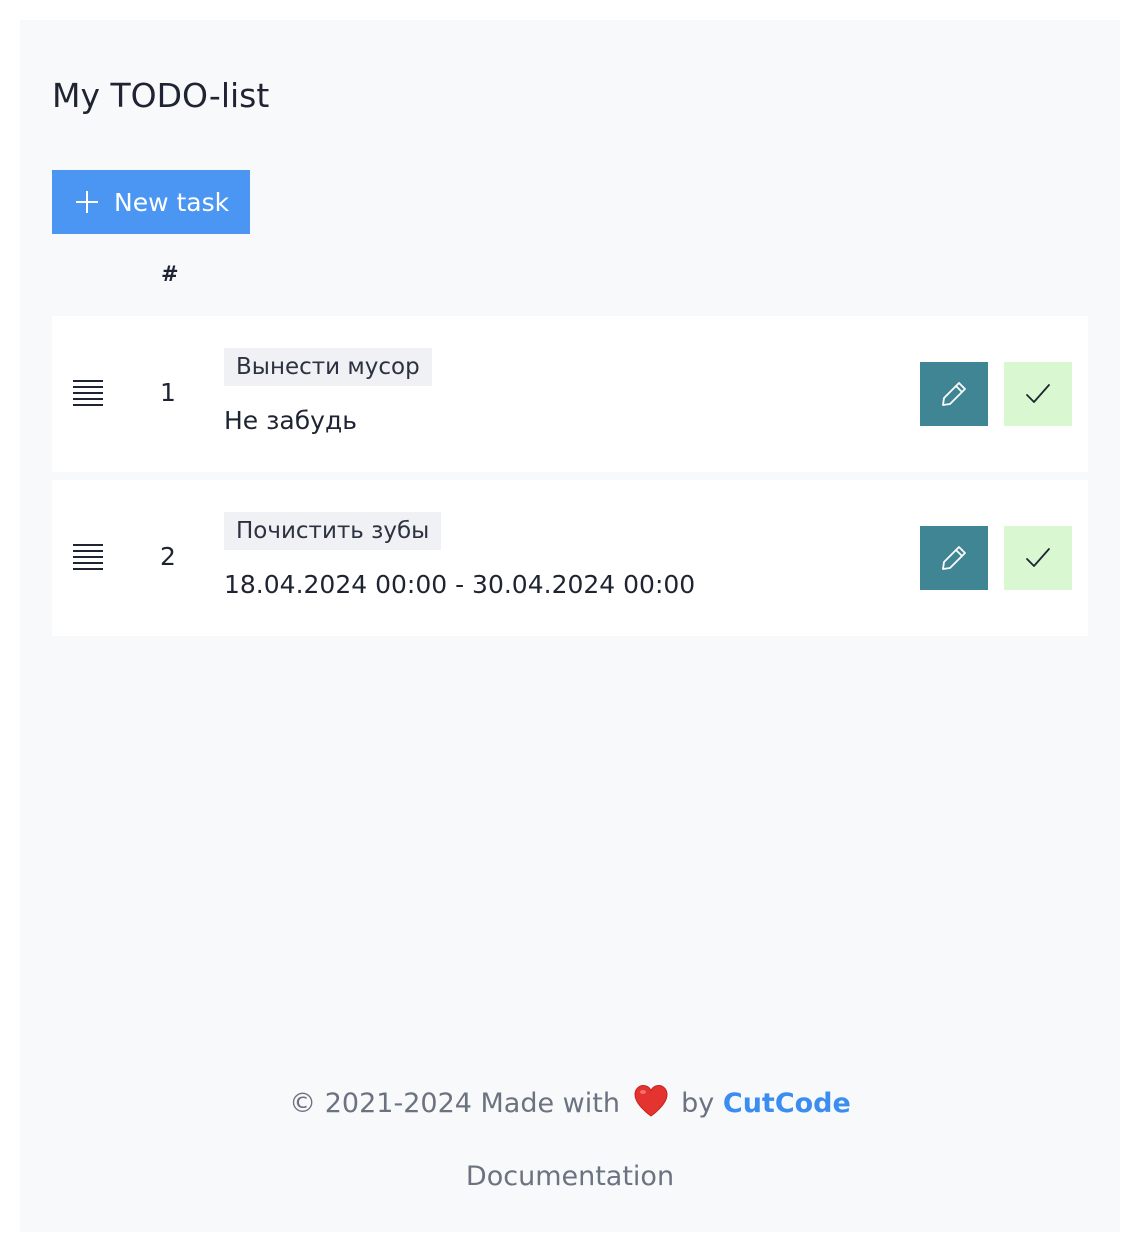  What do you see at coordinates (454, 1103) in the screenshot?
I see `copyright-text: © 2021-2024 Made with` at bounding box center [454, 1103].